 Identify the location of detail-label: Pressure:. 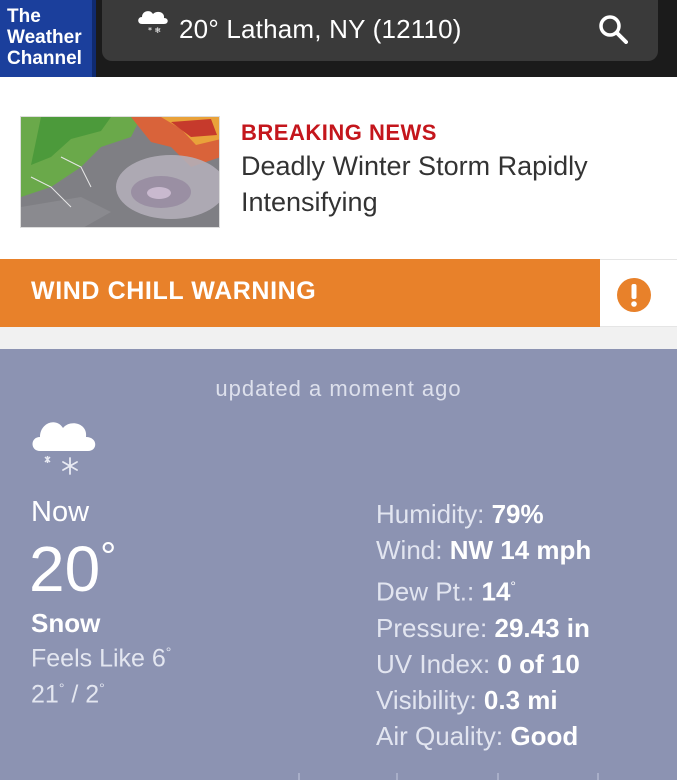
(432, 627).